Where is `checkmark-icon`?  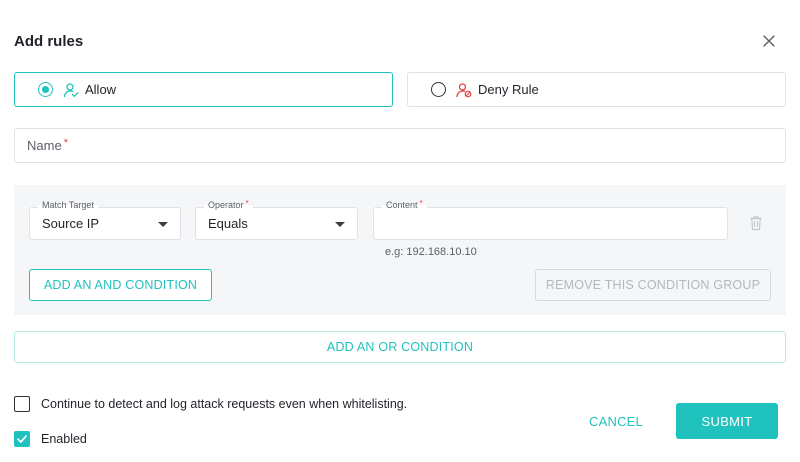 checkmark-icon is located at coordinates (22, 439).